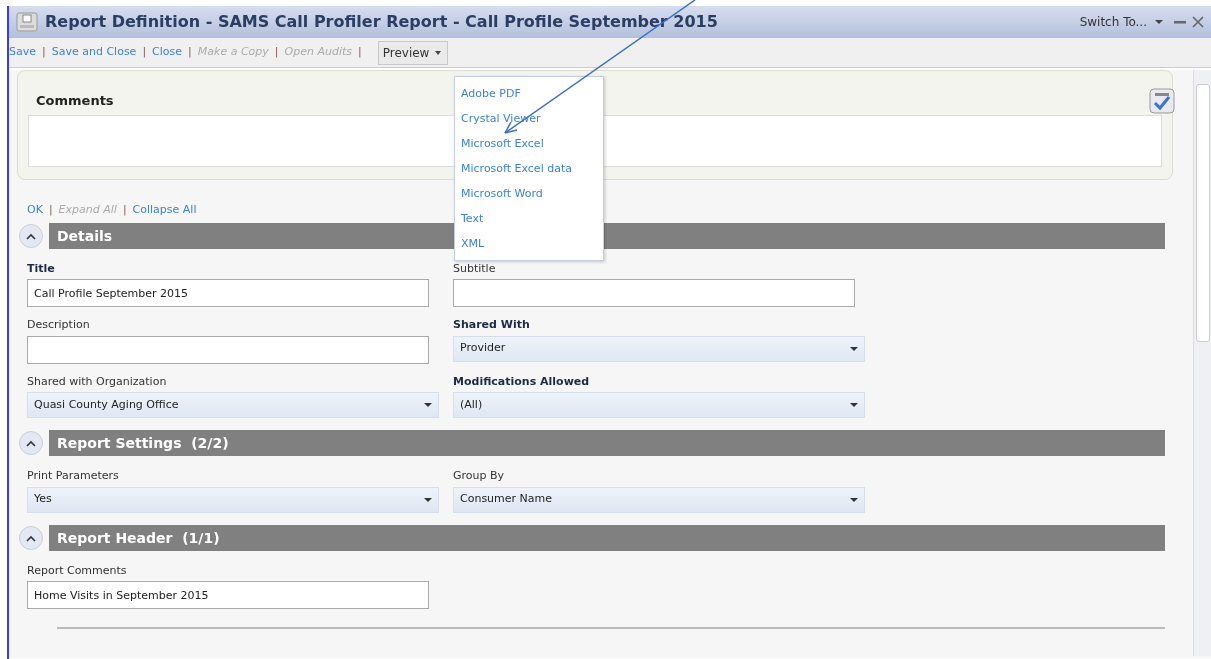 This screenshot has height=659, width=1211. I want to click on spellcheck-icon, so click(1162, 101).